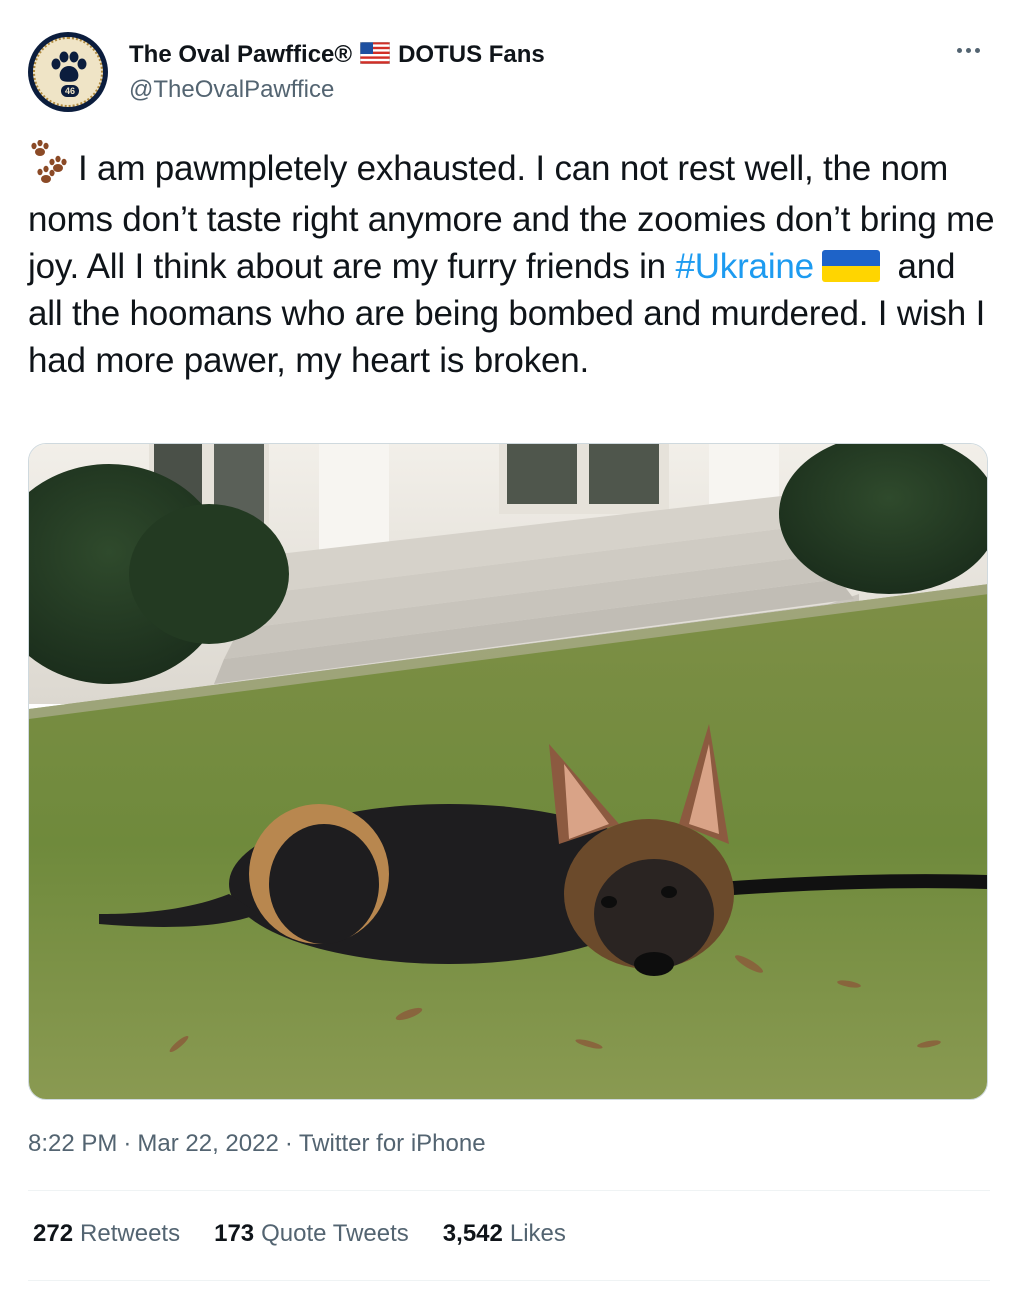 The image size is (1024, 1290). Describe the element at coordinates (537, 1233) in the screenshot. I see `likes-label: Likes` at that location.